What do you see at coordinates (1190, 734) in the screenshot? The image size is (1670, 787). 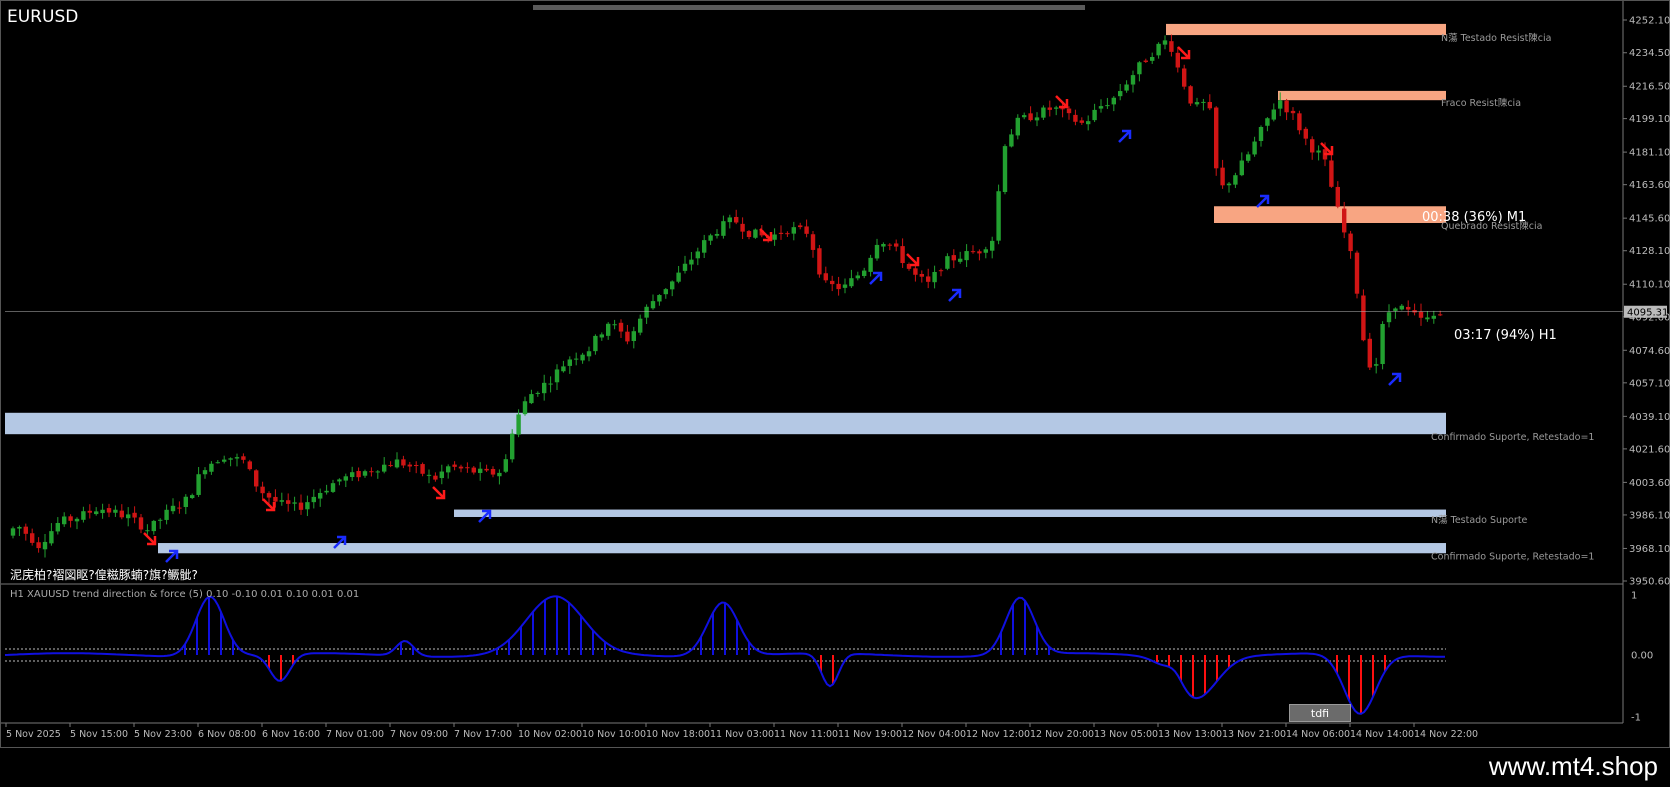 I see `time-label: 13 Nov 13:00` at bounding box center [1190, 734].